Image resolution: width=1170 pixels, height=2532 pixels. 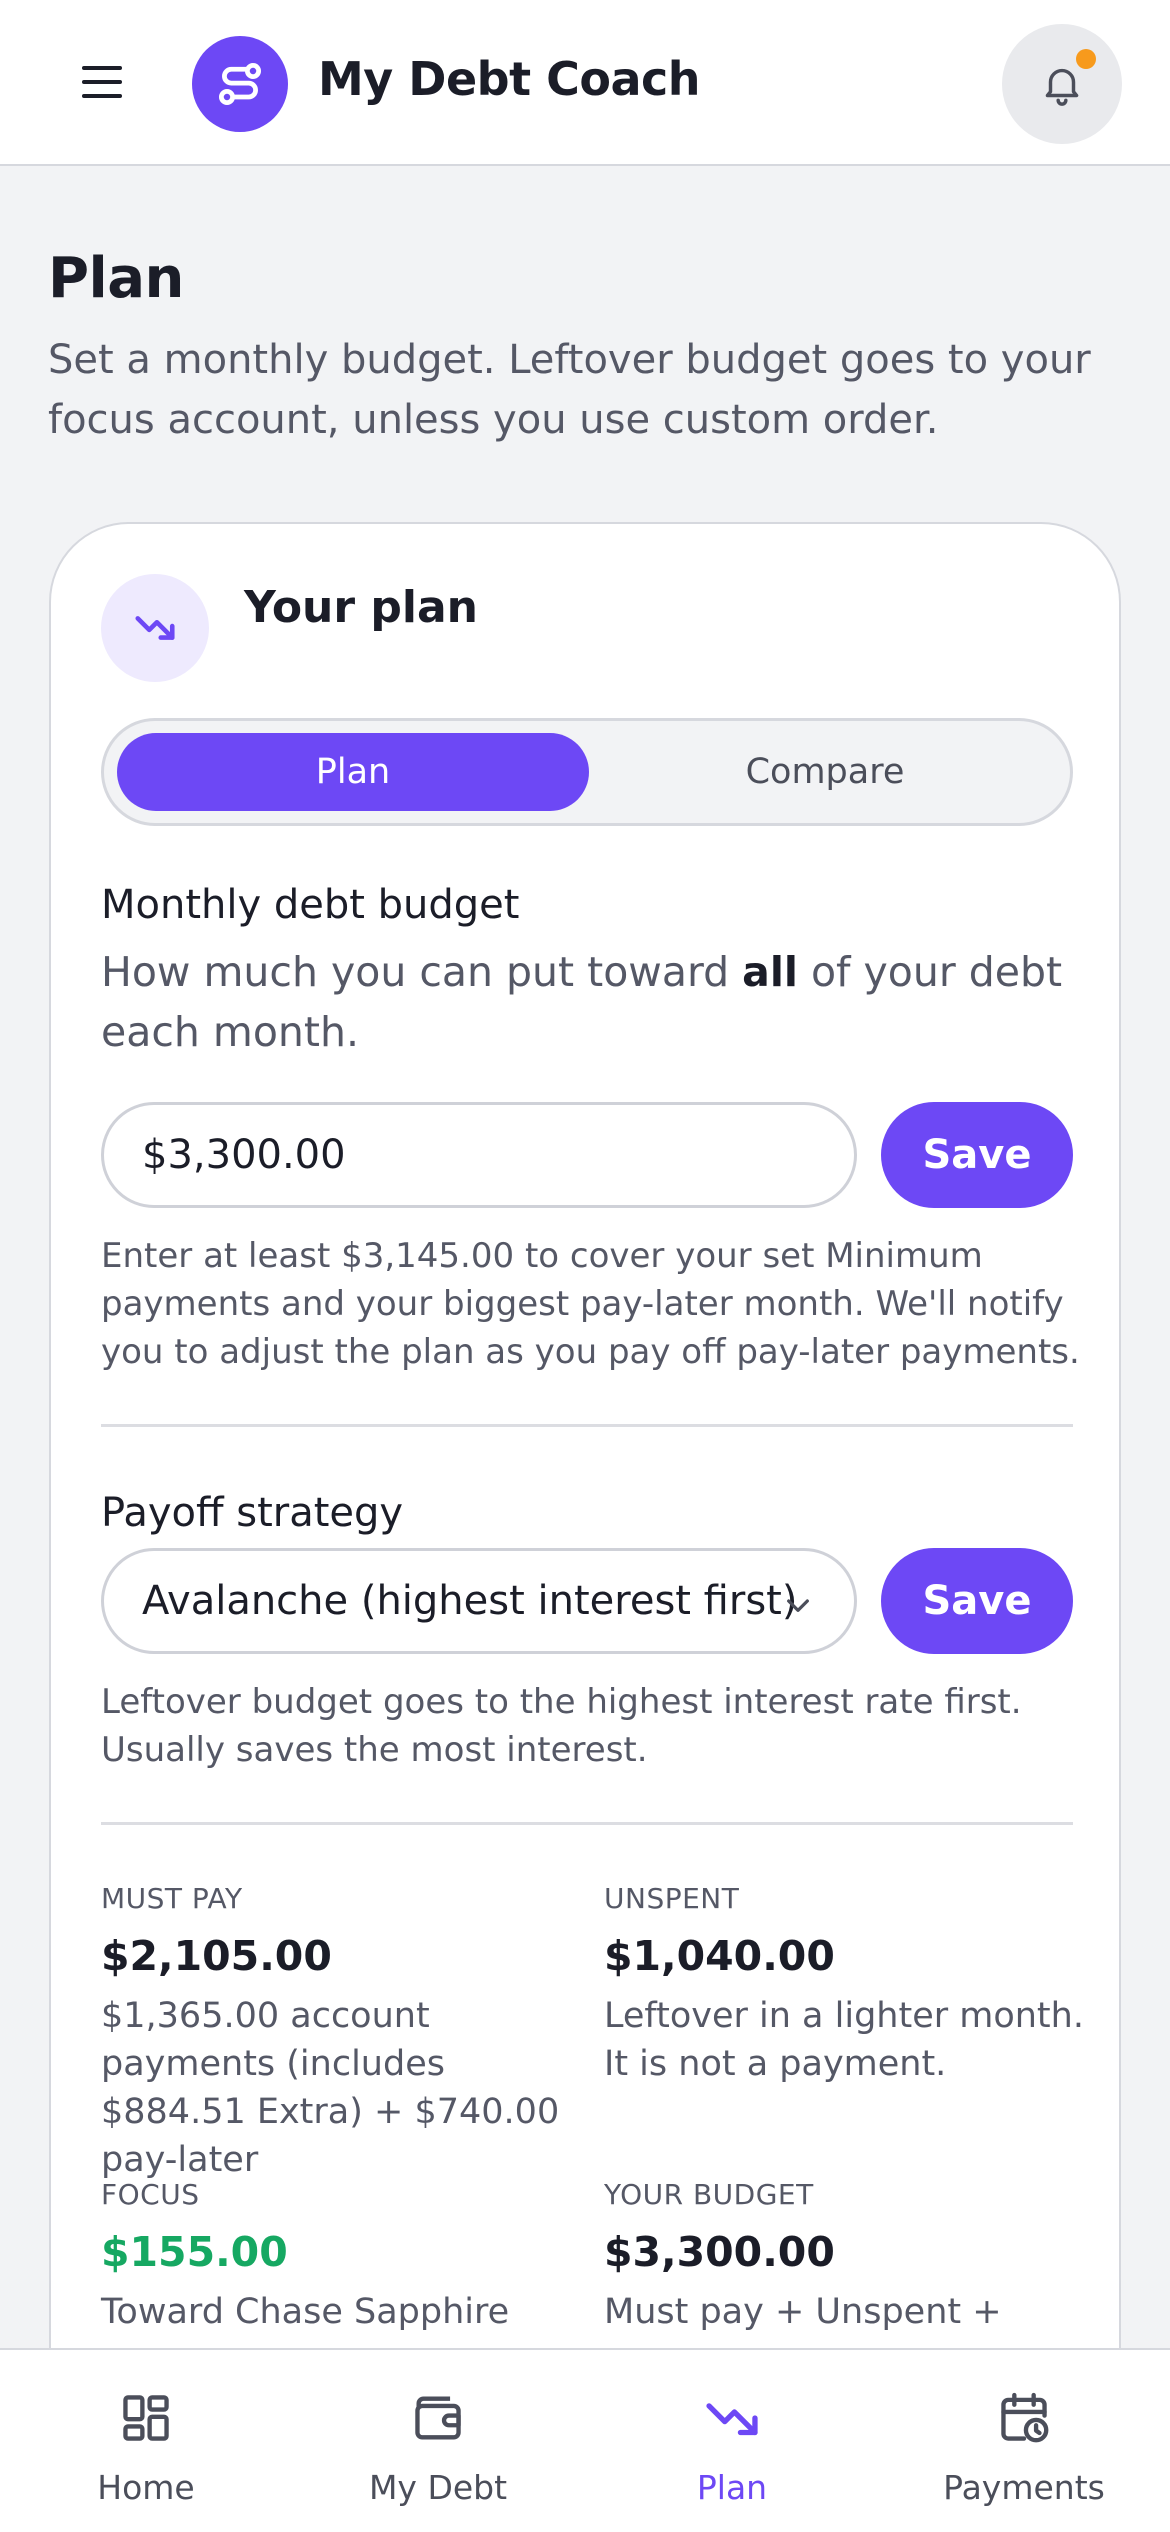 I want to click on nav-my-debt: My Debt, so click(x=438, y=2441).